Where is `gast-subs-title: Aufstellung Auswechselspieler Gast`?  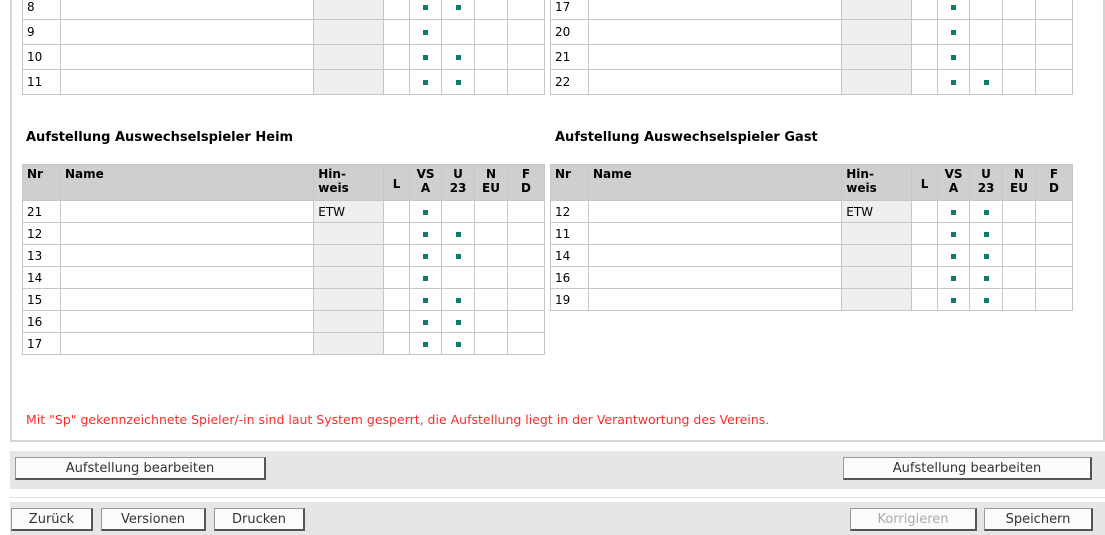
gast-subs-title: Aufstellung Auswechselspieler Gast is located at coordinates (686, 137).